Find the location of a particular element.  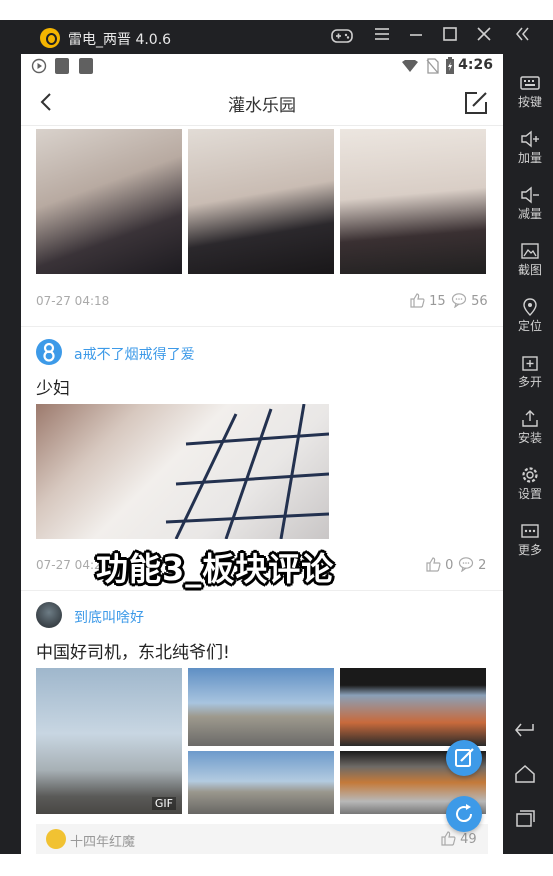

emulator-sidebar: 按键 加量 减量 截图 定位 多开 安装 设置 更多 is located at coordinates (528, 454).